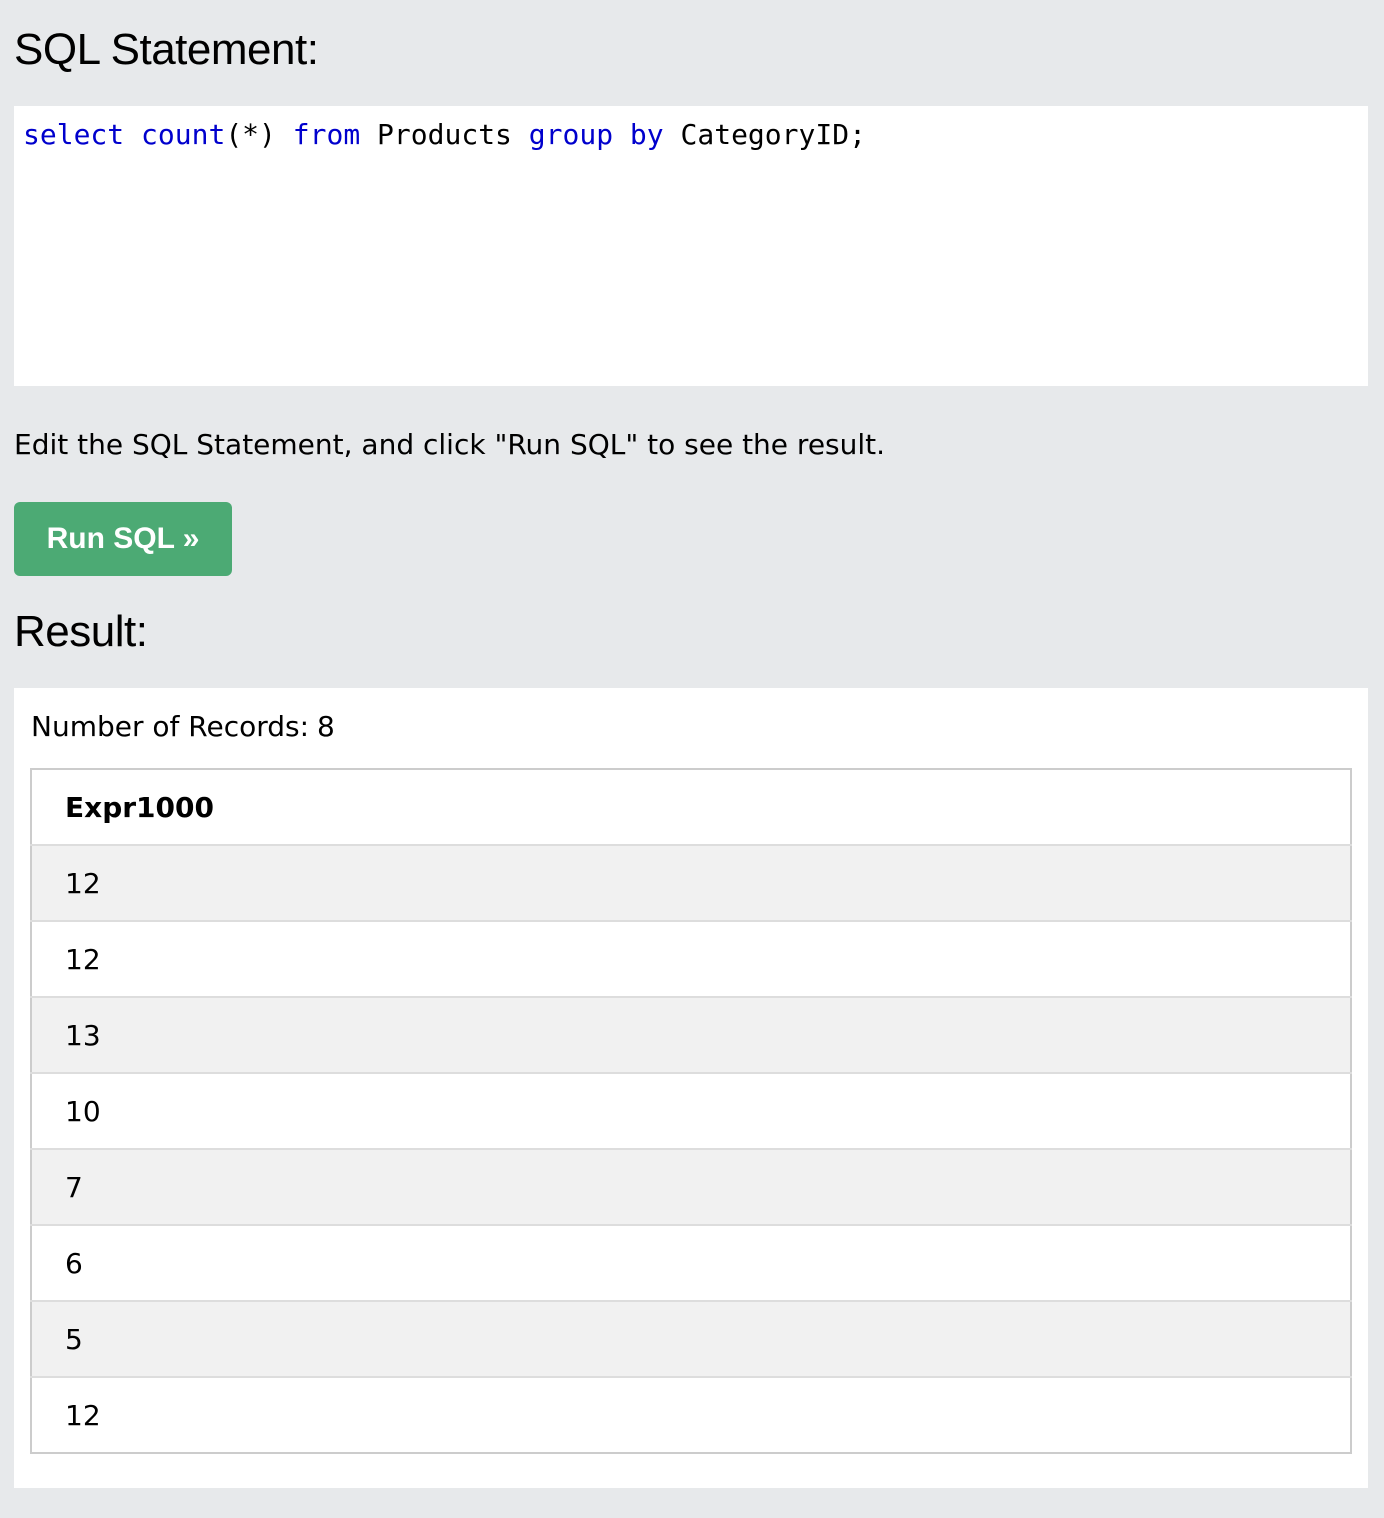 This screenshot has height=1518, width=1384. What do you see at coordinates (571, 134) in the screenshot?
I see `sql-keyword-group: group` at bounding box center [571, 134].